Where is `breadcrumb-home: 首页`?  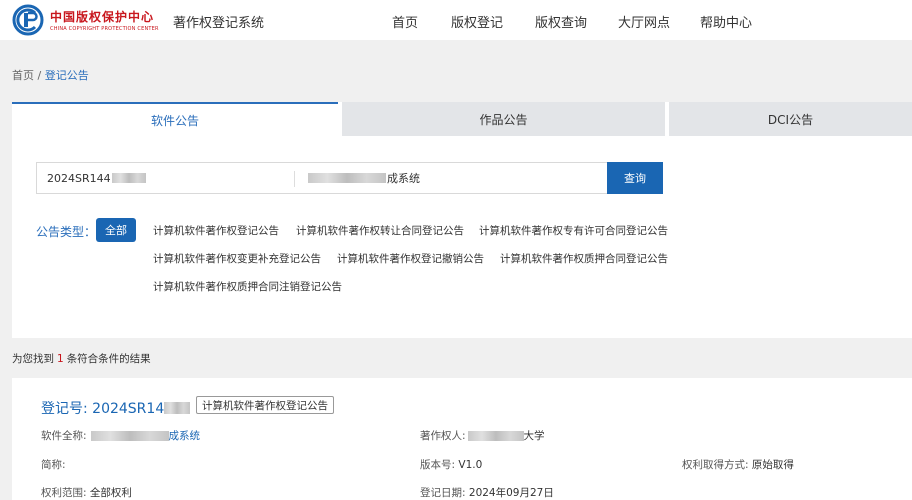
breadcrumb-home: 首页 is located at coordinates (23, 75).